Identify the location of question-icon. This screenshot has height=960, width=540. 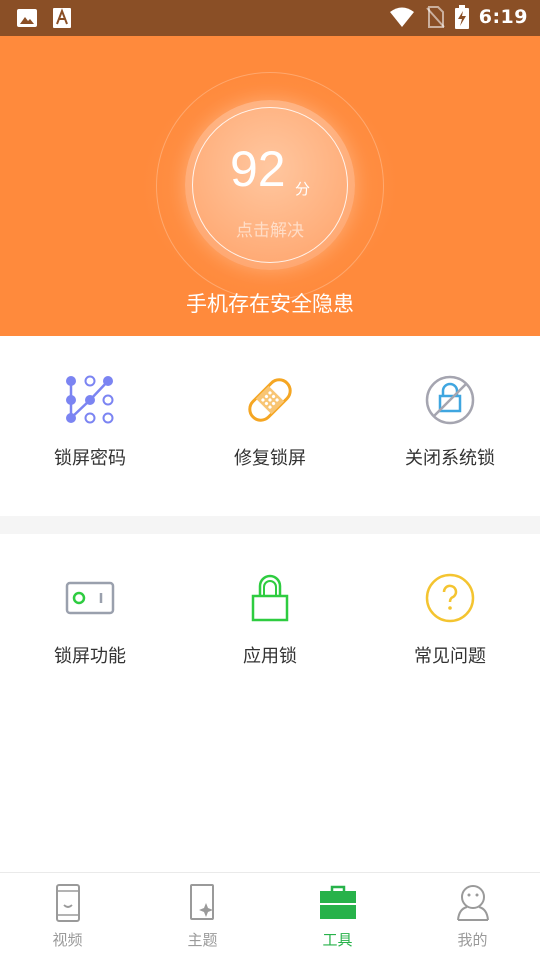
(450, 598).